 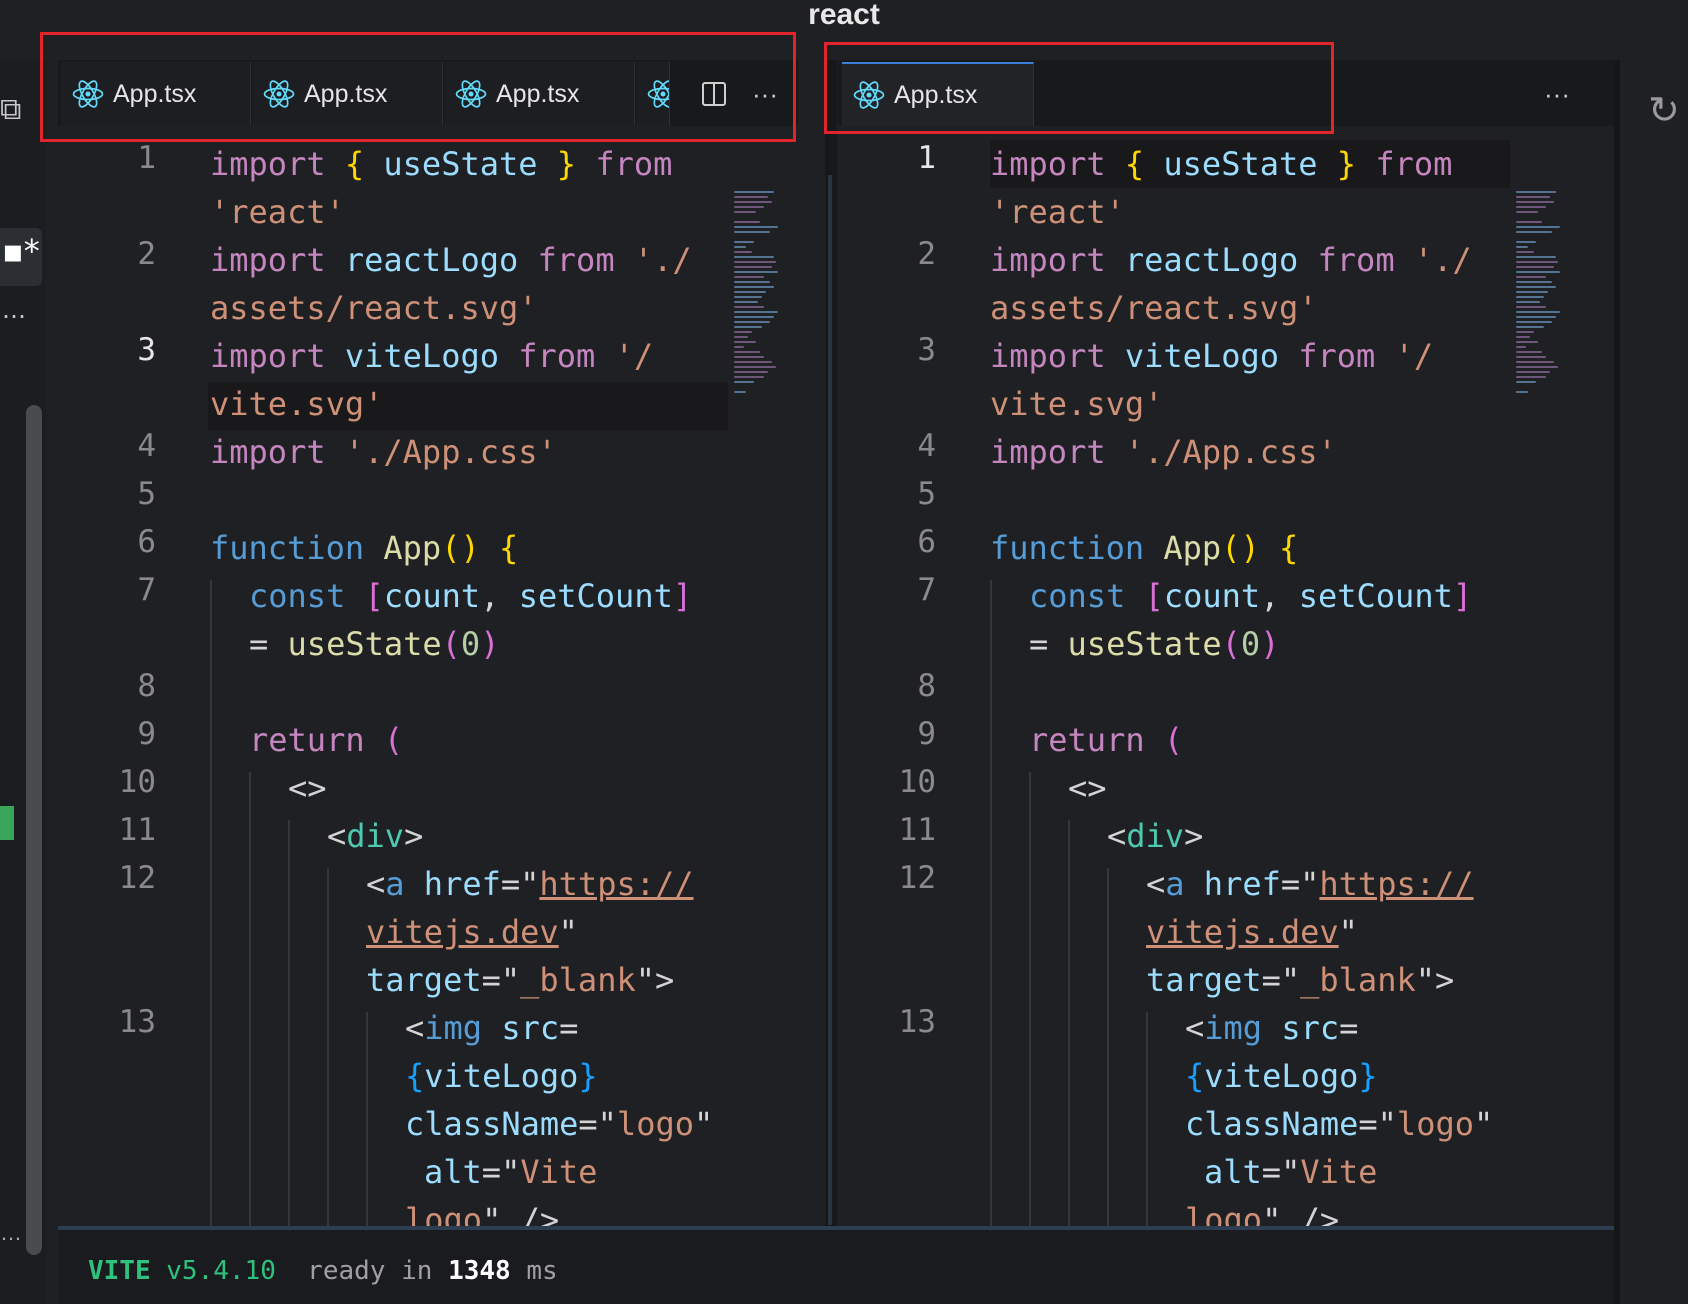 What do you see at coordinates (21, 251) in the screenshot?
I see `active-item-symbol: ▪*` at bounding box center [21, 251].